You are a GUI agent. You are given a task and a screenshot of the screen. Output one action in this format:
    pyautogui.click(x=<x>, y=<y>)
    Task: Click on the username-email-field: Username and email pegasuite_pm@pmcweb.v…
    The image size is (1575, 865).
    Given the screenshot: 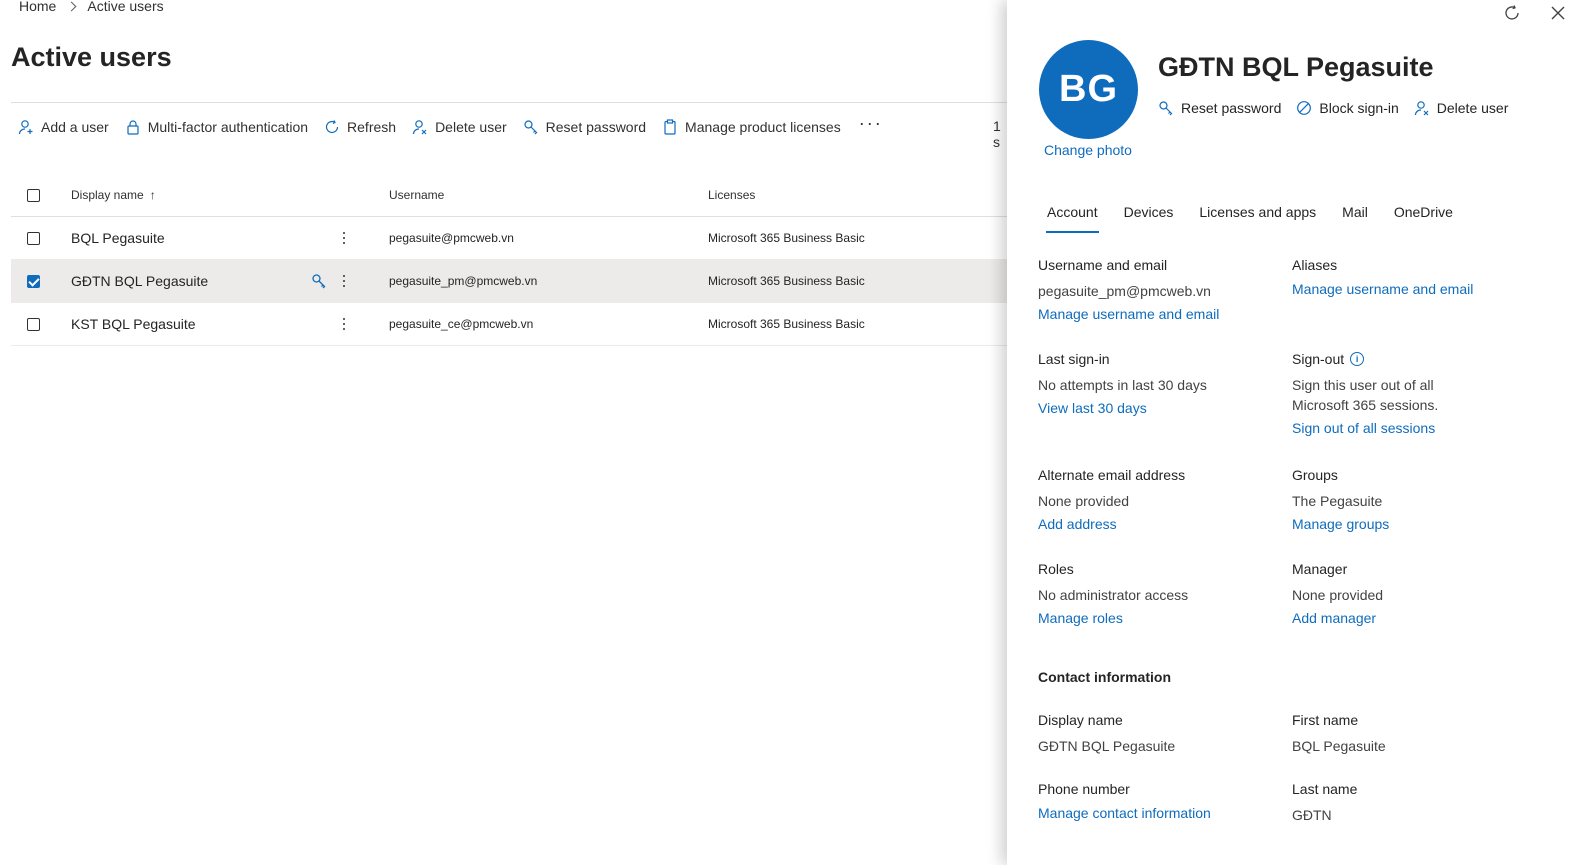 What is the action you would take?
    pyautogui.click(x=1158, y=289)
    